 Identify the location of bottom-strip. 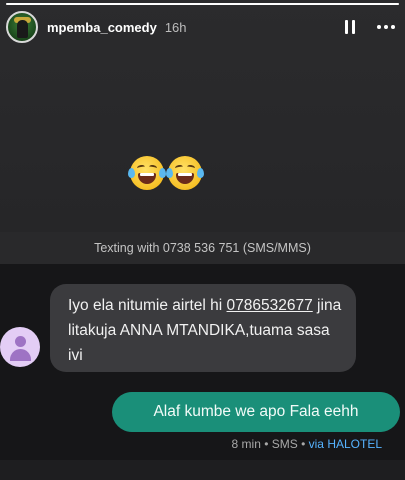
(202, 470).